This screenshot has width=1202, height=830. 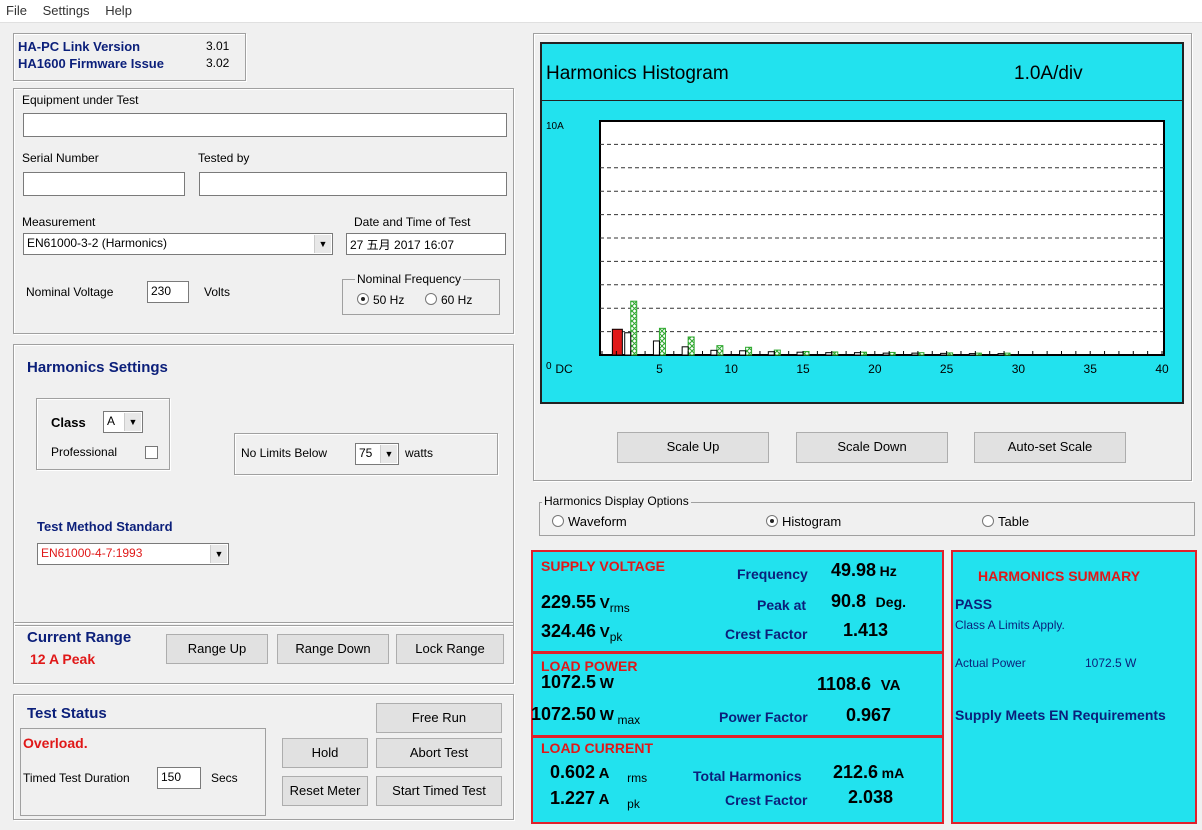 I want to click on supply-crest-label: Crest Factor, so click(x=766, y=634).